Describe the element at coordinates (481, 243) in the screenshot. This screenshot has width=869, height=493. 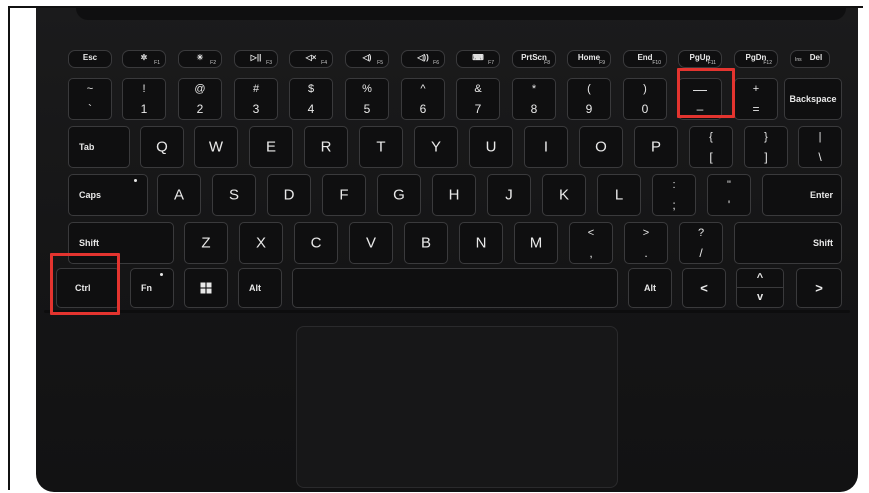
I see `key-n: N` at that location.